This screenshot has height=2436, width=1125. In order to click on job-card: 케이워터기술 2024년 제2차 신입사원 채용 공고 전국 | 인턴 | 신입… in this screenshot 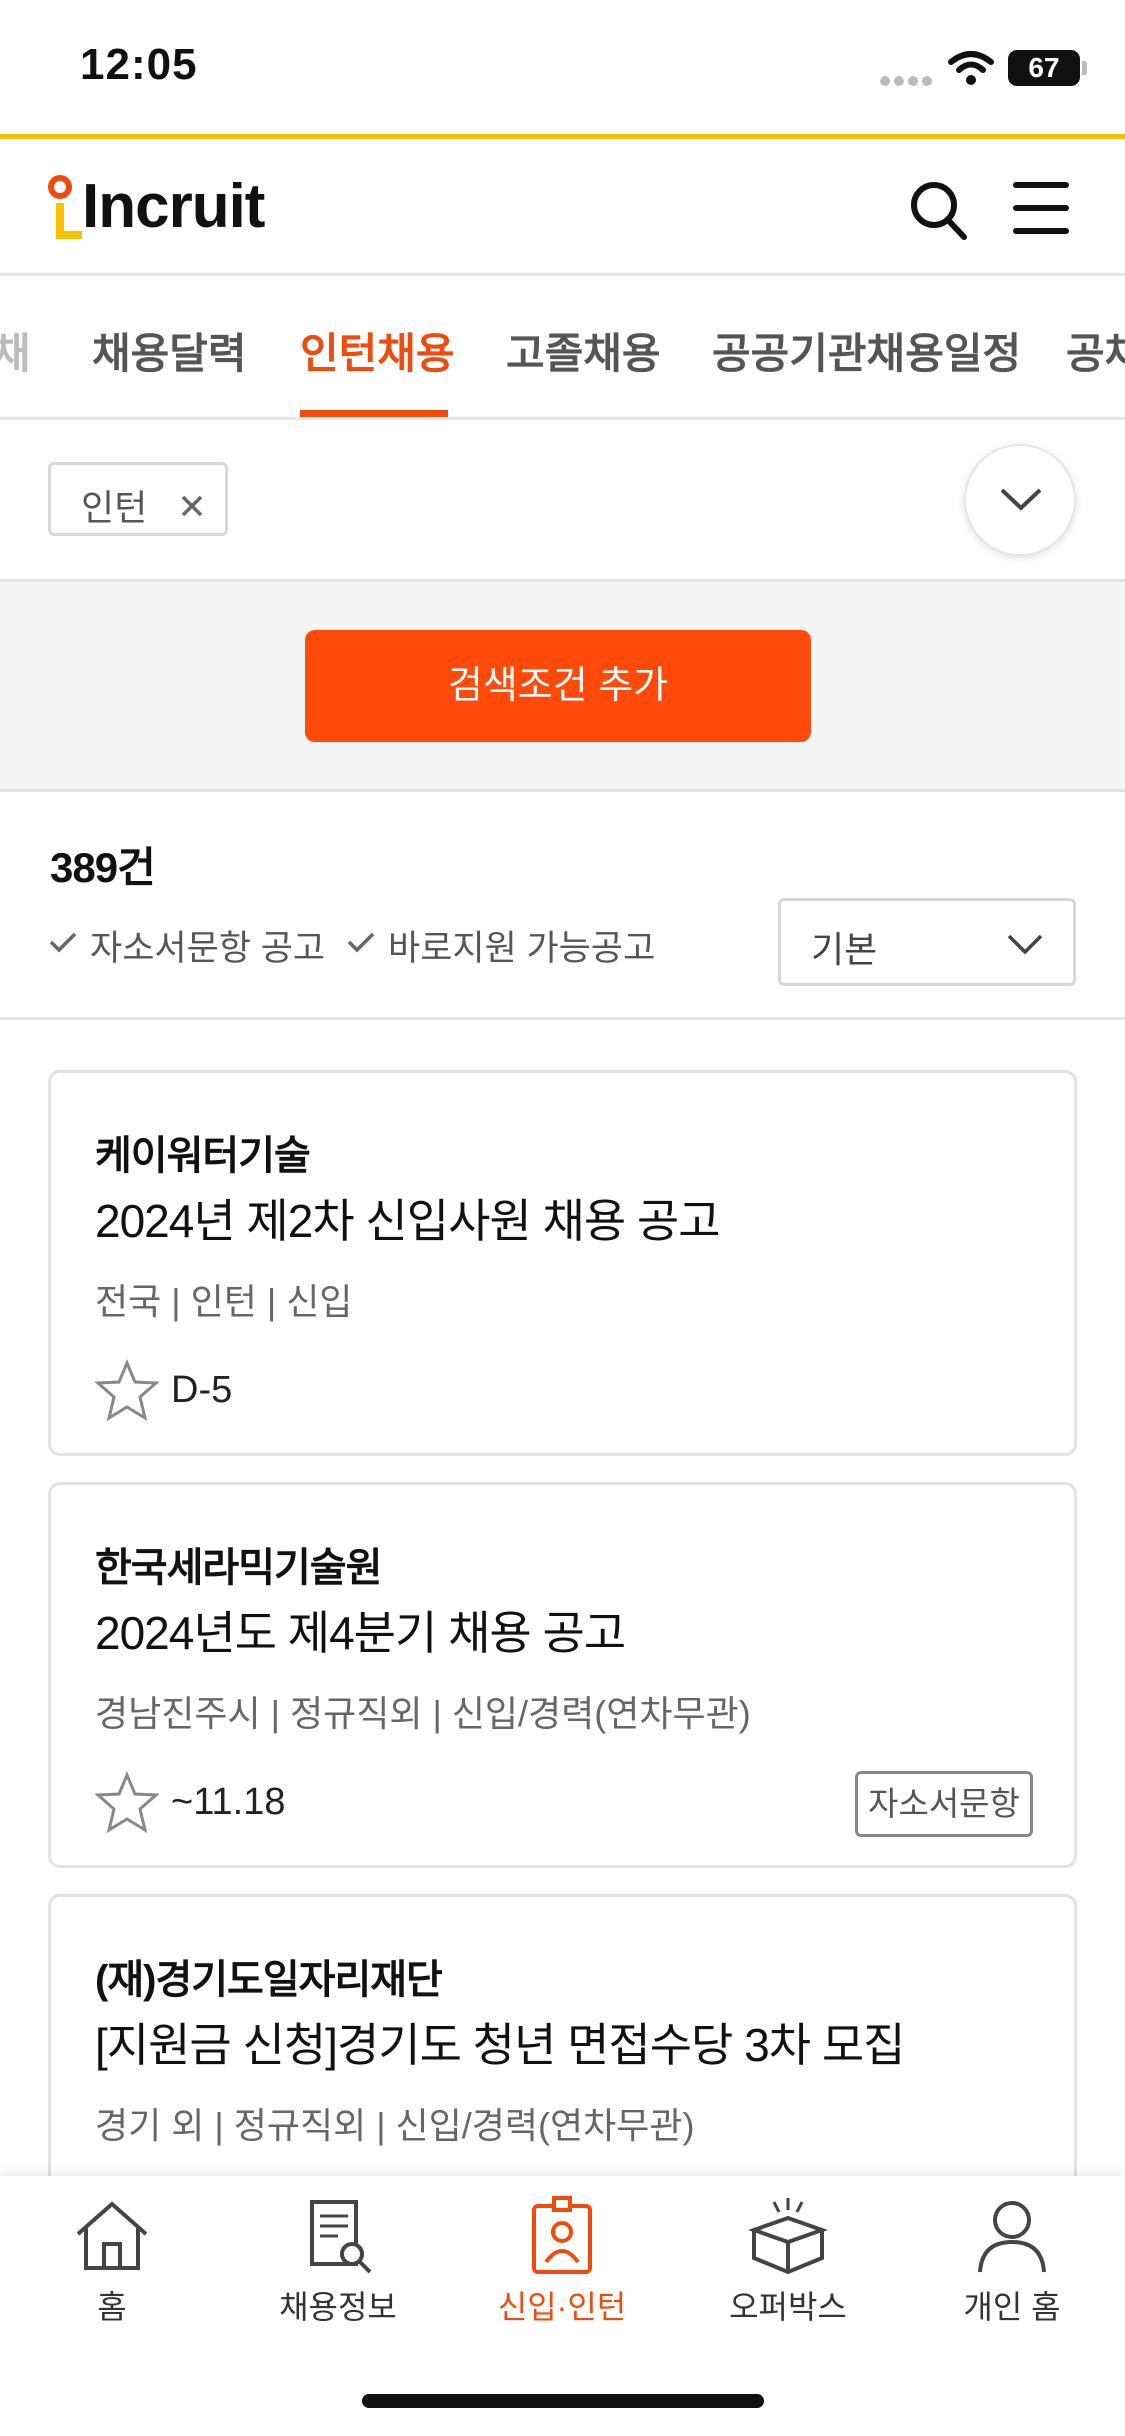, I will do `click(562, 1263)`.